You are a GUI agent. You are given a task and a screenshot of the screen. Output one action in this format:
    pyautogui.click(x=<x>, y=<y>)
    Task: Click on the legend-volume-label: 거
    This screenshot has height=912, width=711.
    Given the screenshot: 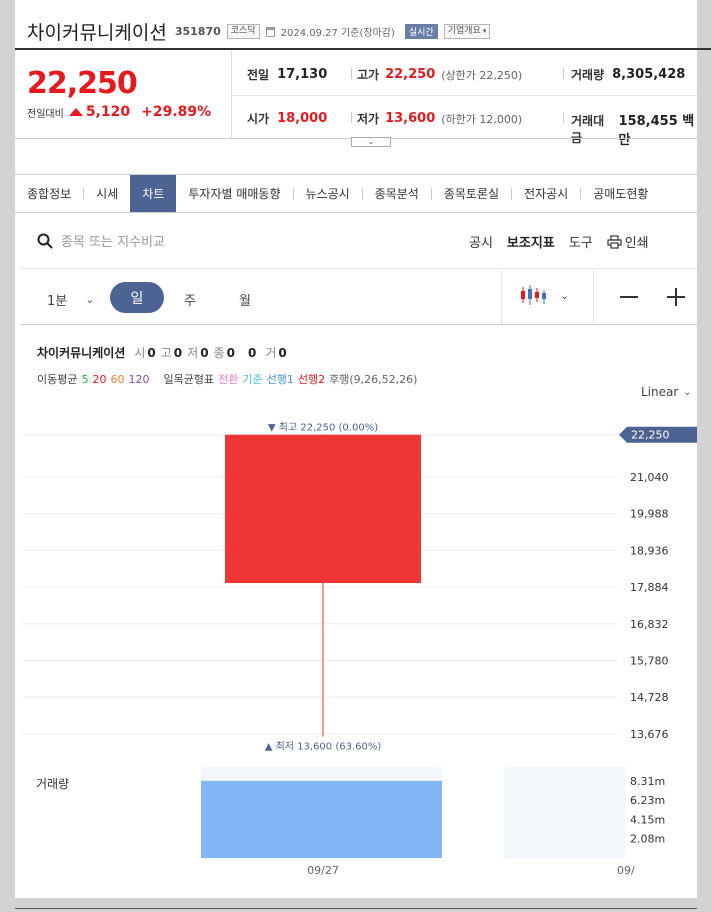 What is the action you would take?
    pyautogui.click(x=271, y=353)
    